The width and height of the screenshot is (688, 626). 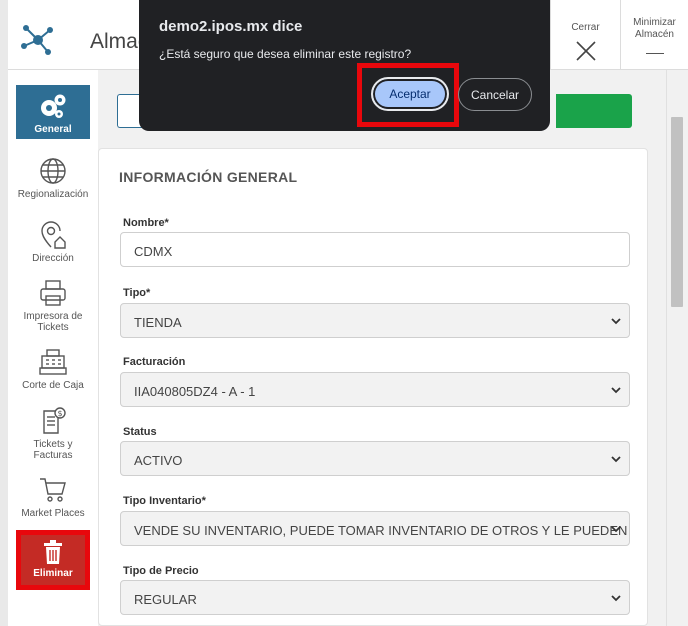 I want to click on sidebar-item-tickets-facturas: $ Tickets y Facturas, so click(x=53, y=433).